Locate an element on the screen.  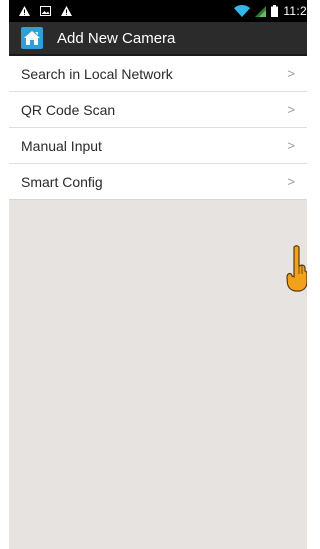
status-left-icons is located at coordinates (45, 11).